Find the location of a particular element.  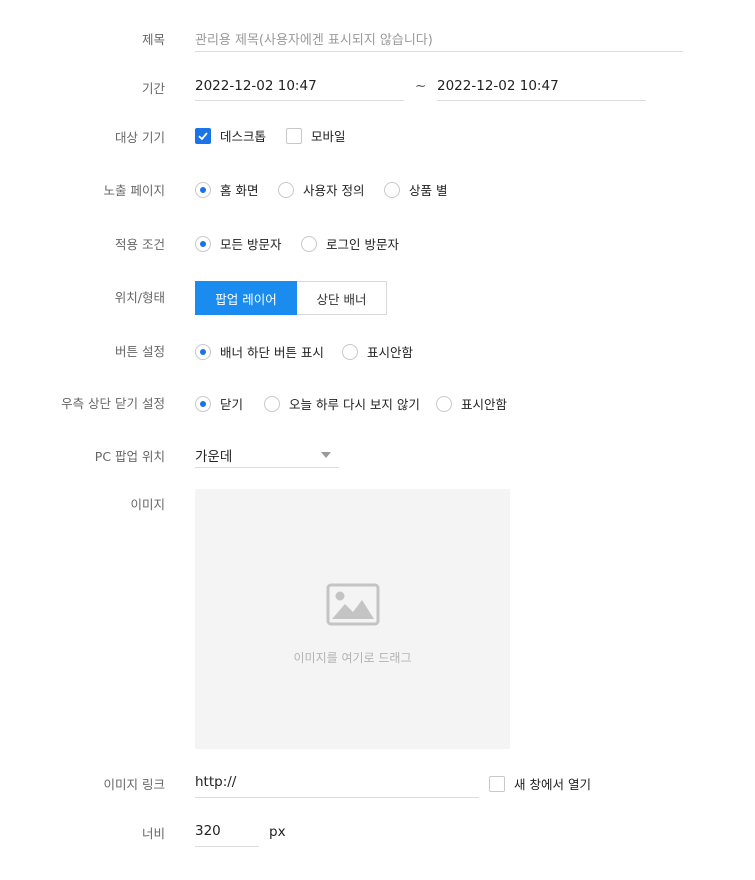

period-start-value: 2022-12-02 10:47 is located at coordinates (256, 86).